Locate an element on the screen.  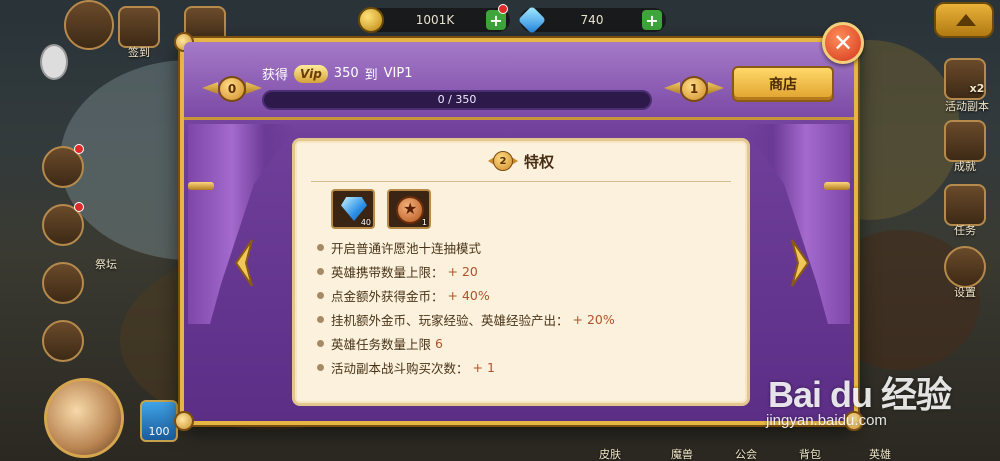
nav-beasts: 魔兽 is located at coordinates (682, 453).